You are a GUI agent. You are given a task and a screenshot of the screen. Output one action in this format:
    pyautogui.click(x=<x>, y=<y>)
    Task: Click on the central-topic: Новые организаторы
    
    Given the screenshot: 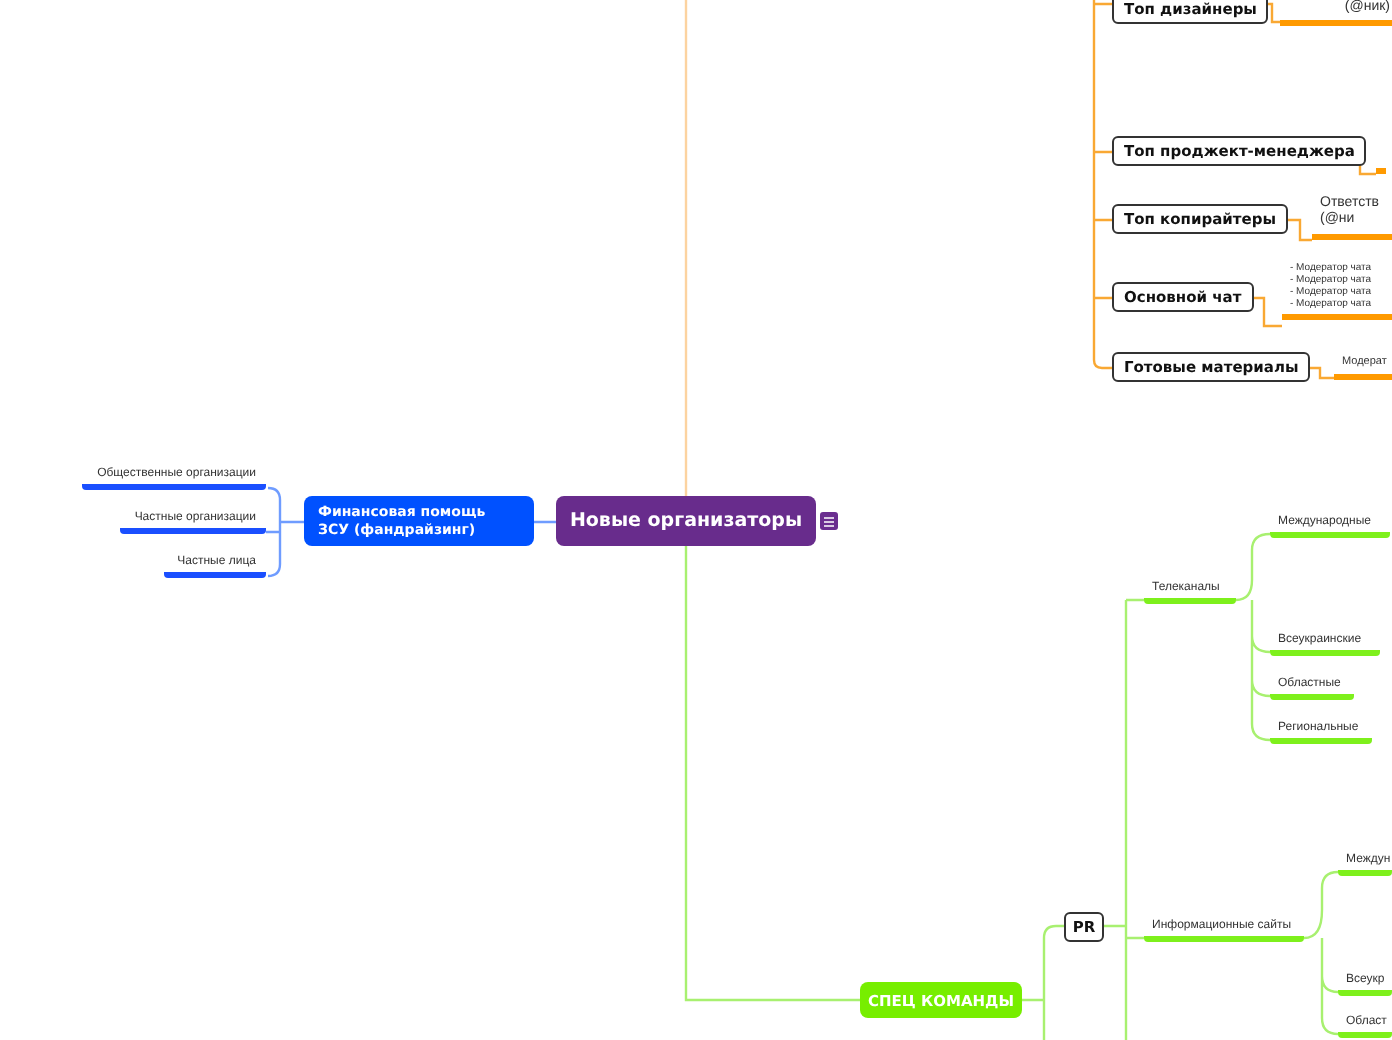 What is the action you would take?
    pyautogui.click(x=686, y=521)
    